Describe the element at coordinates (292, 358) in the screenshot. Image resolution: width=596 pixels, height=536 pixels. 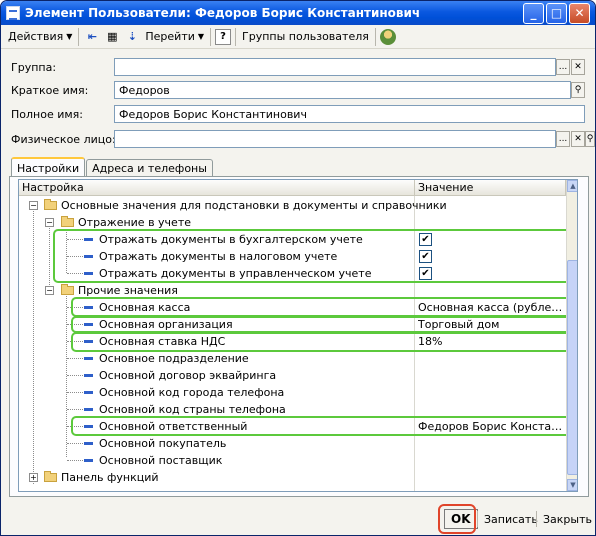
I see `tree-row: Основное подразделение` at that location.